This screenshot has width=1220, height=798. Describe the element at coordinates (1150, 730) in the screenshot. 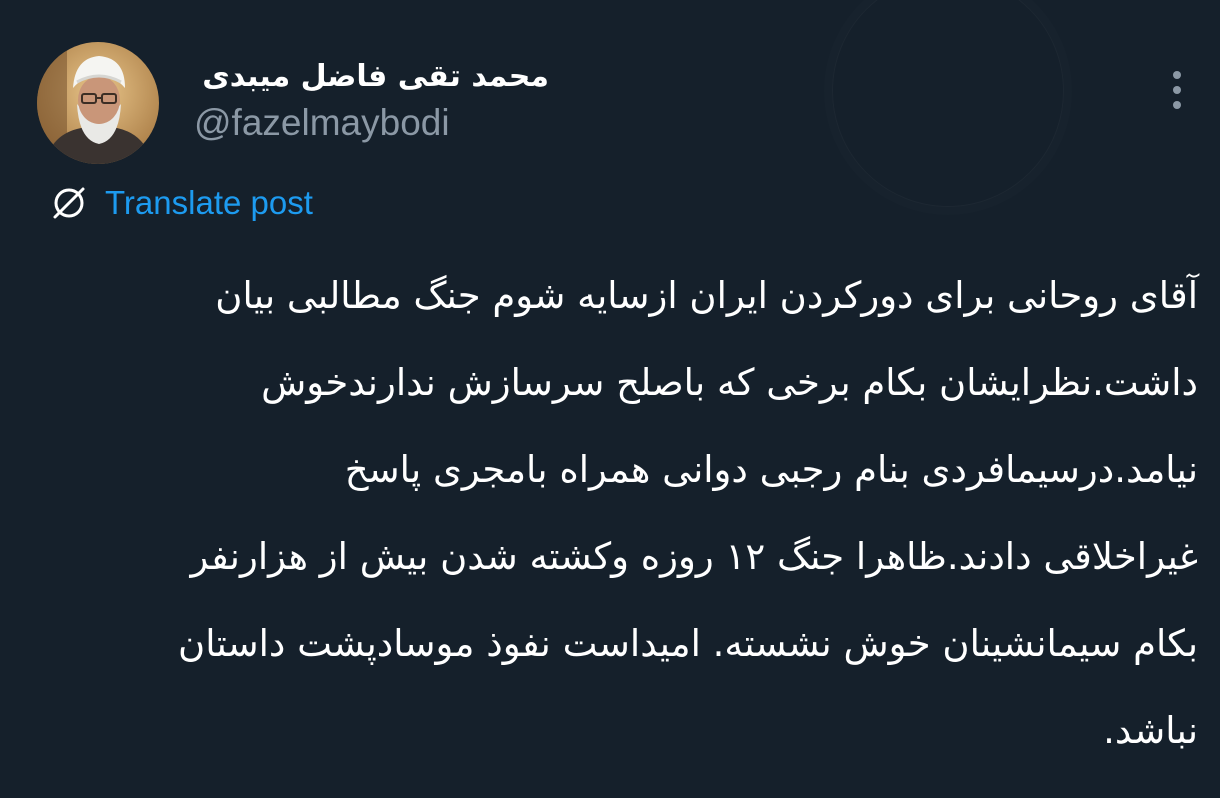

I see `post-text-line: نباشد.` at that location.